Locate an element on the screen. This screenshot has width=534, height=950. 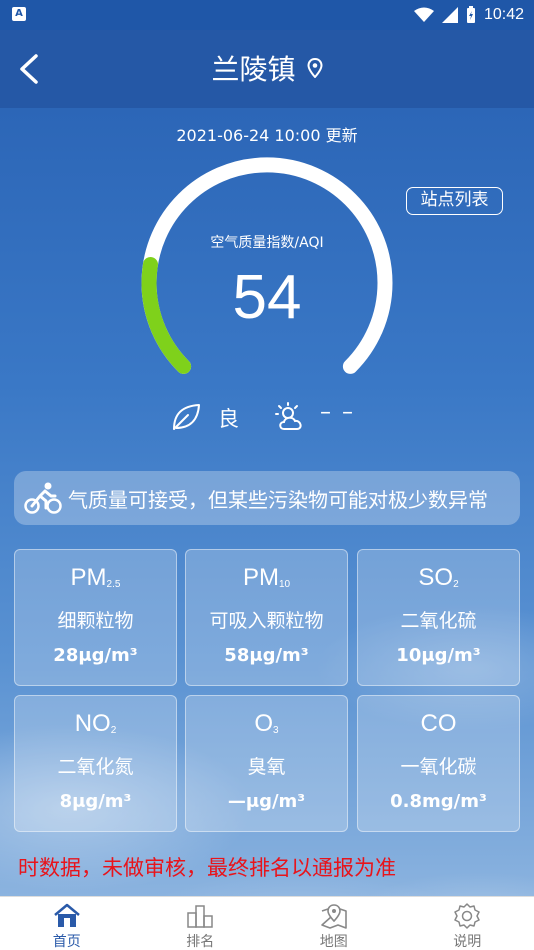
wifi-icon is located at coordinates (423, 14).